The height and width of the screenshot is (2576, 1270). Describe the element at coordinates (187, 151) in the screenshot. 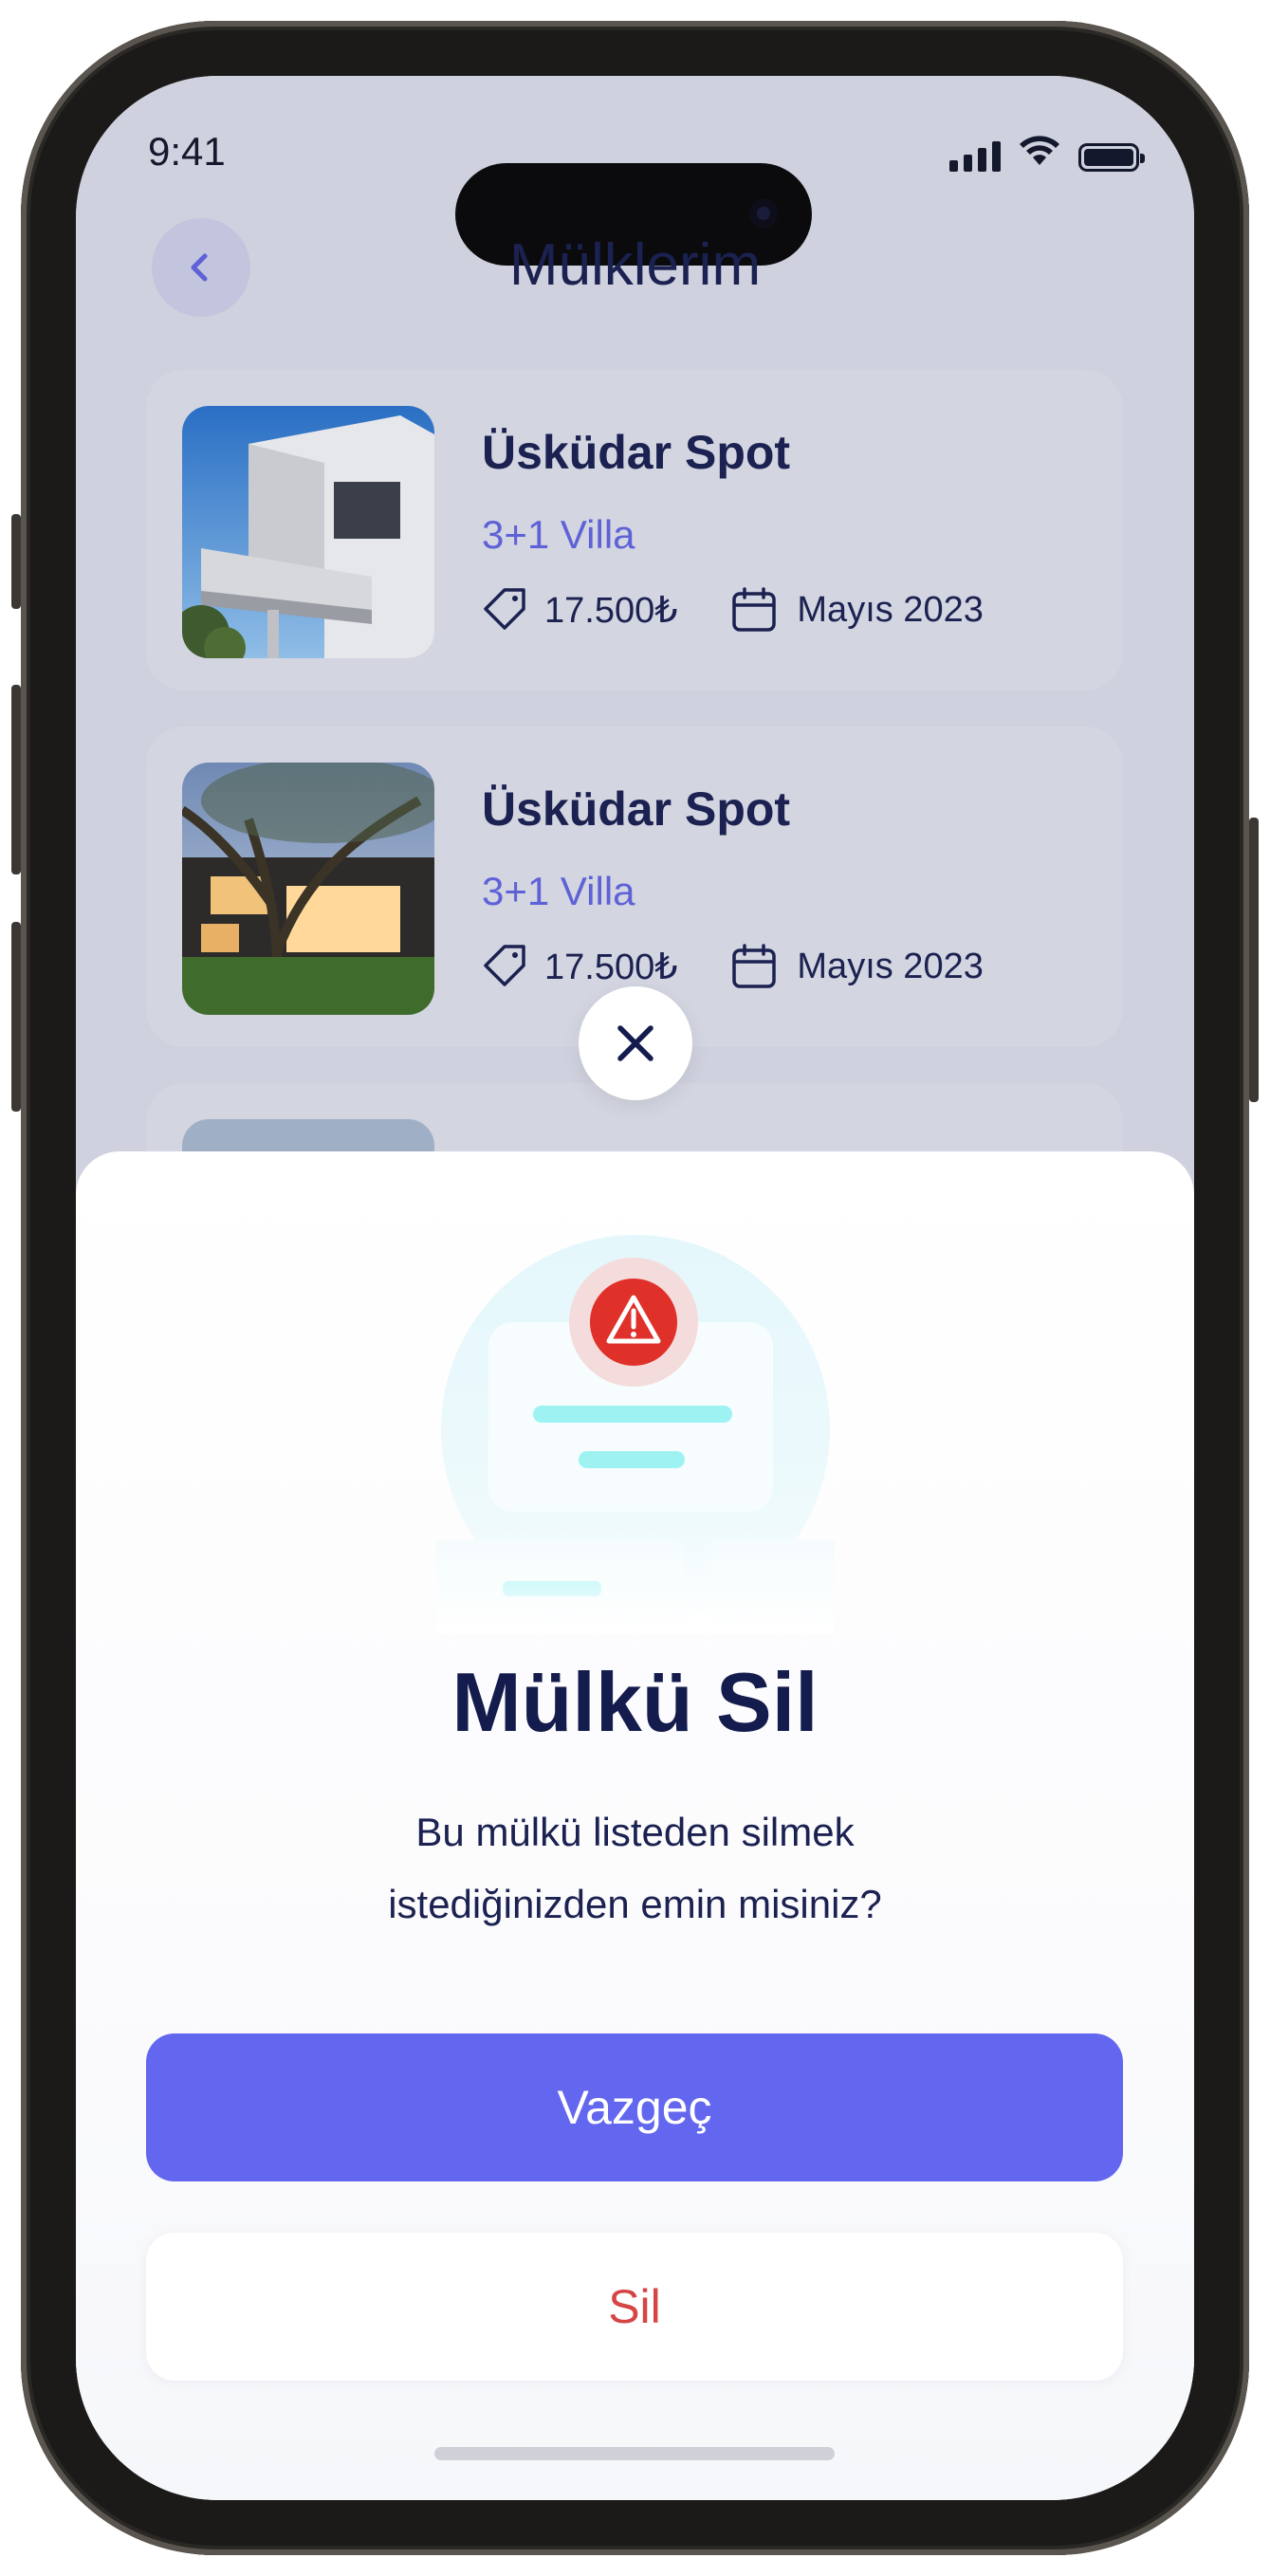

I see `status-time: 9:41` at that location.